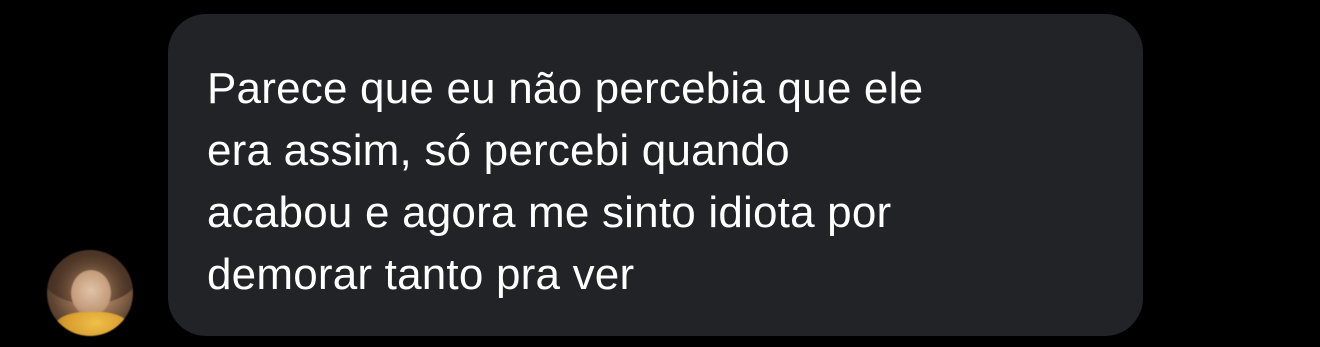  What do you see at coordinates (565, 88) in the screenshot?
I see `message-line-1: Parece que eu não percebia que ele` at bounding box center [565, 88].